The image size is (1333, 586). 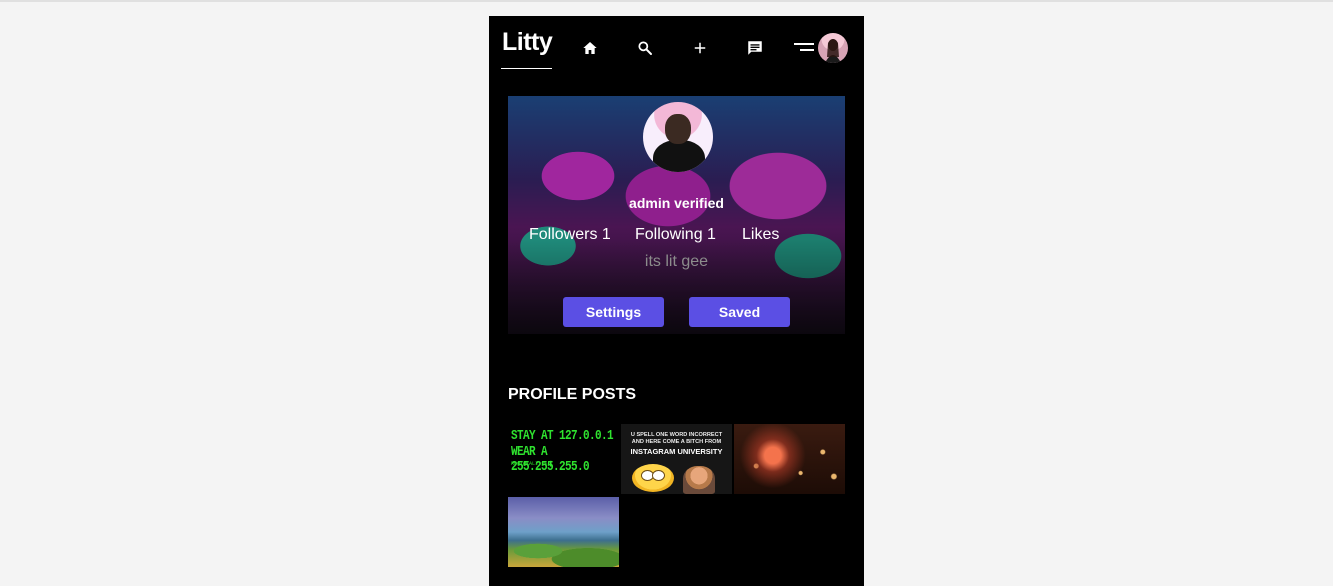 I want to click on profile-avatar, so click(x=678, y=137).